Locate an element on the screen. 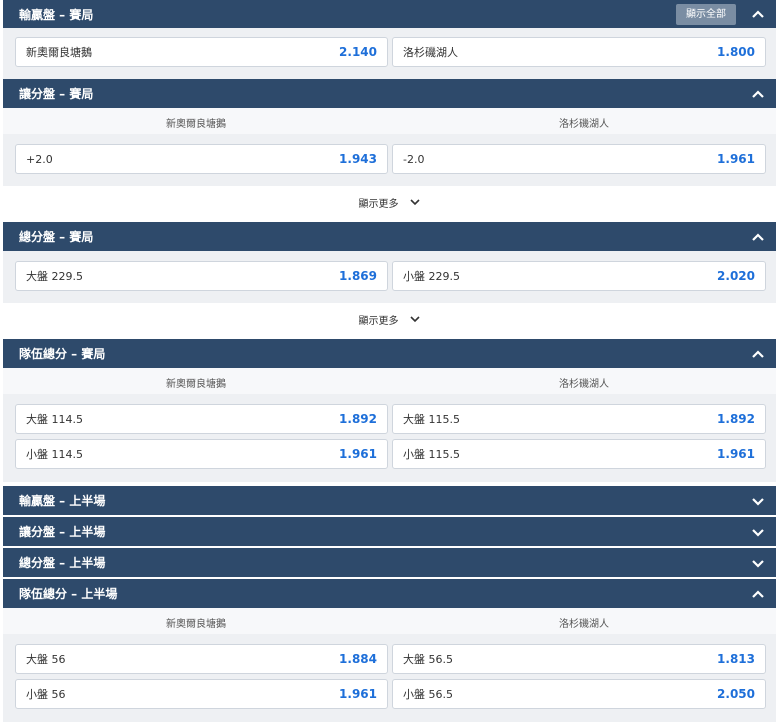 Image resolution: width=776 pixels, height=722 pixels. section-header-spread-game: 讓分盤 – 賽局 is located at coordinates (389, 93).